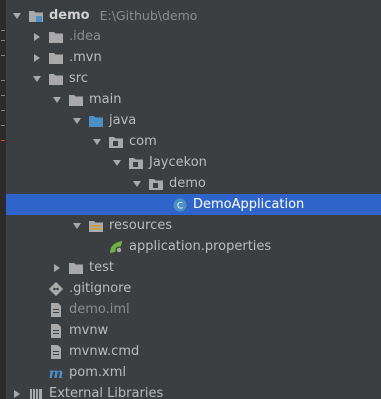 The width and height of the screenshot is (381, 399). What do you see at coordinates (56, 289) in the screenshot?
I see `gitignore-file-icon` at bounding box center [56, 289].